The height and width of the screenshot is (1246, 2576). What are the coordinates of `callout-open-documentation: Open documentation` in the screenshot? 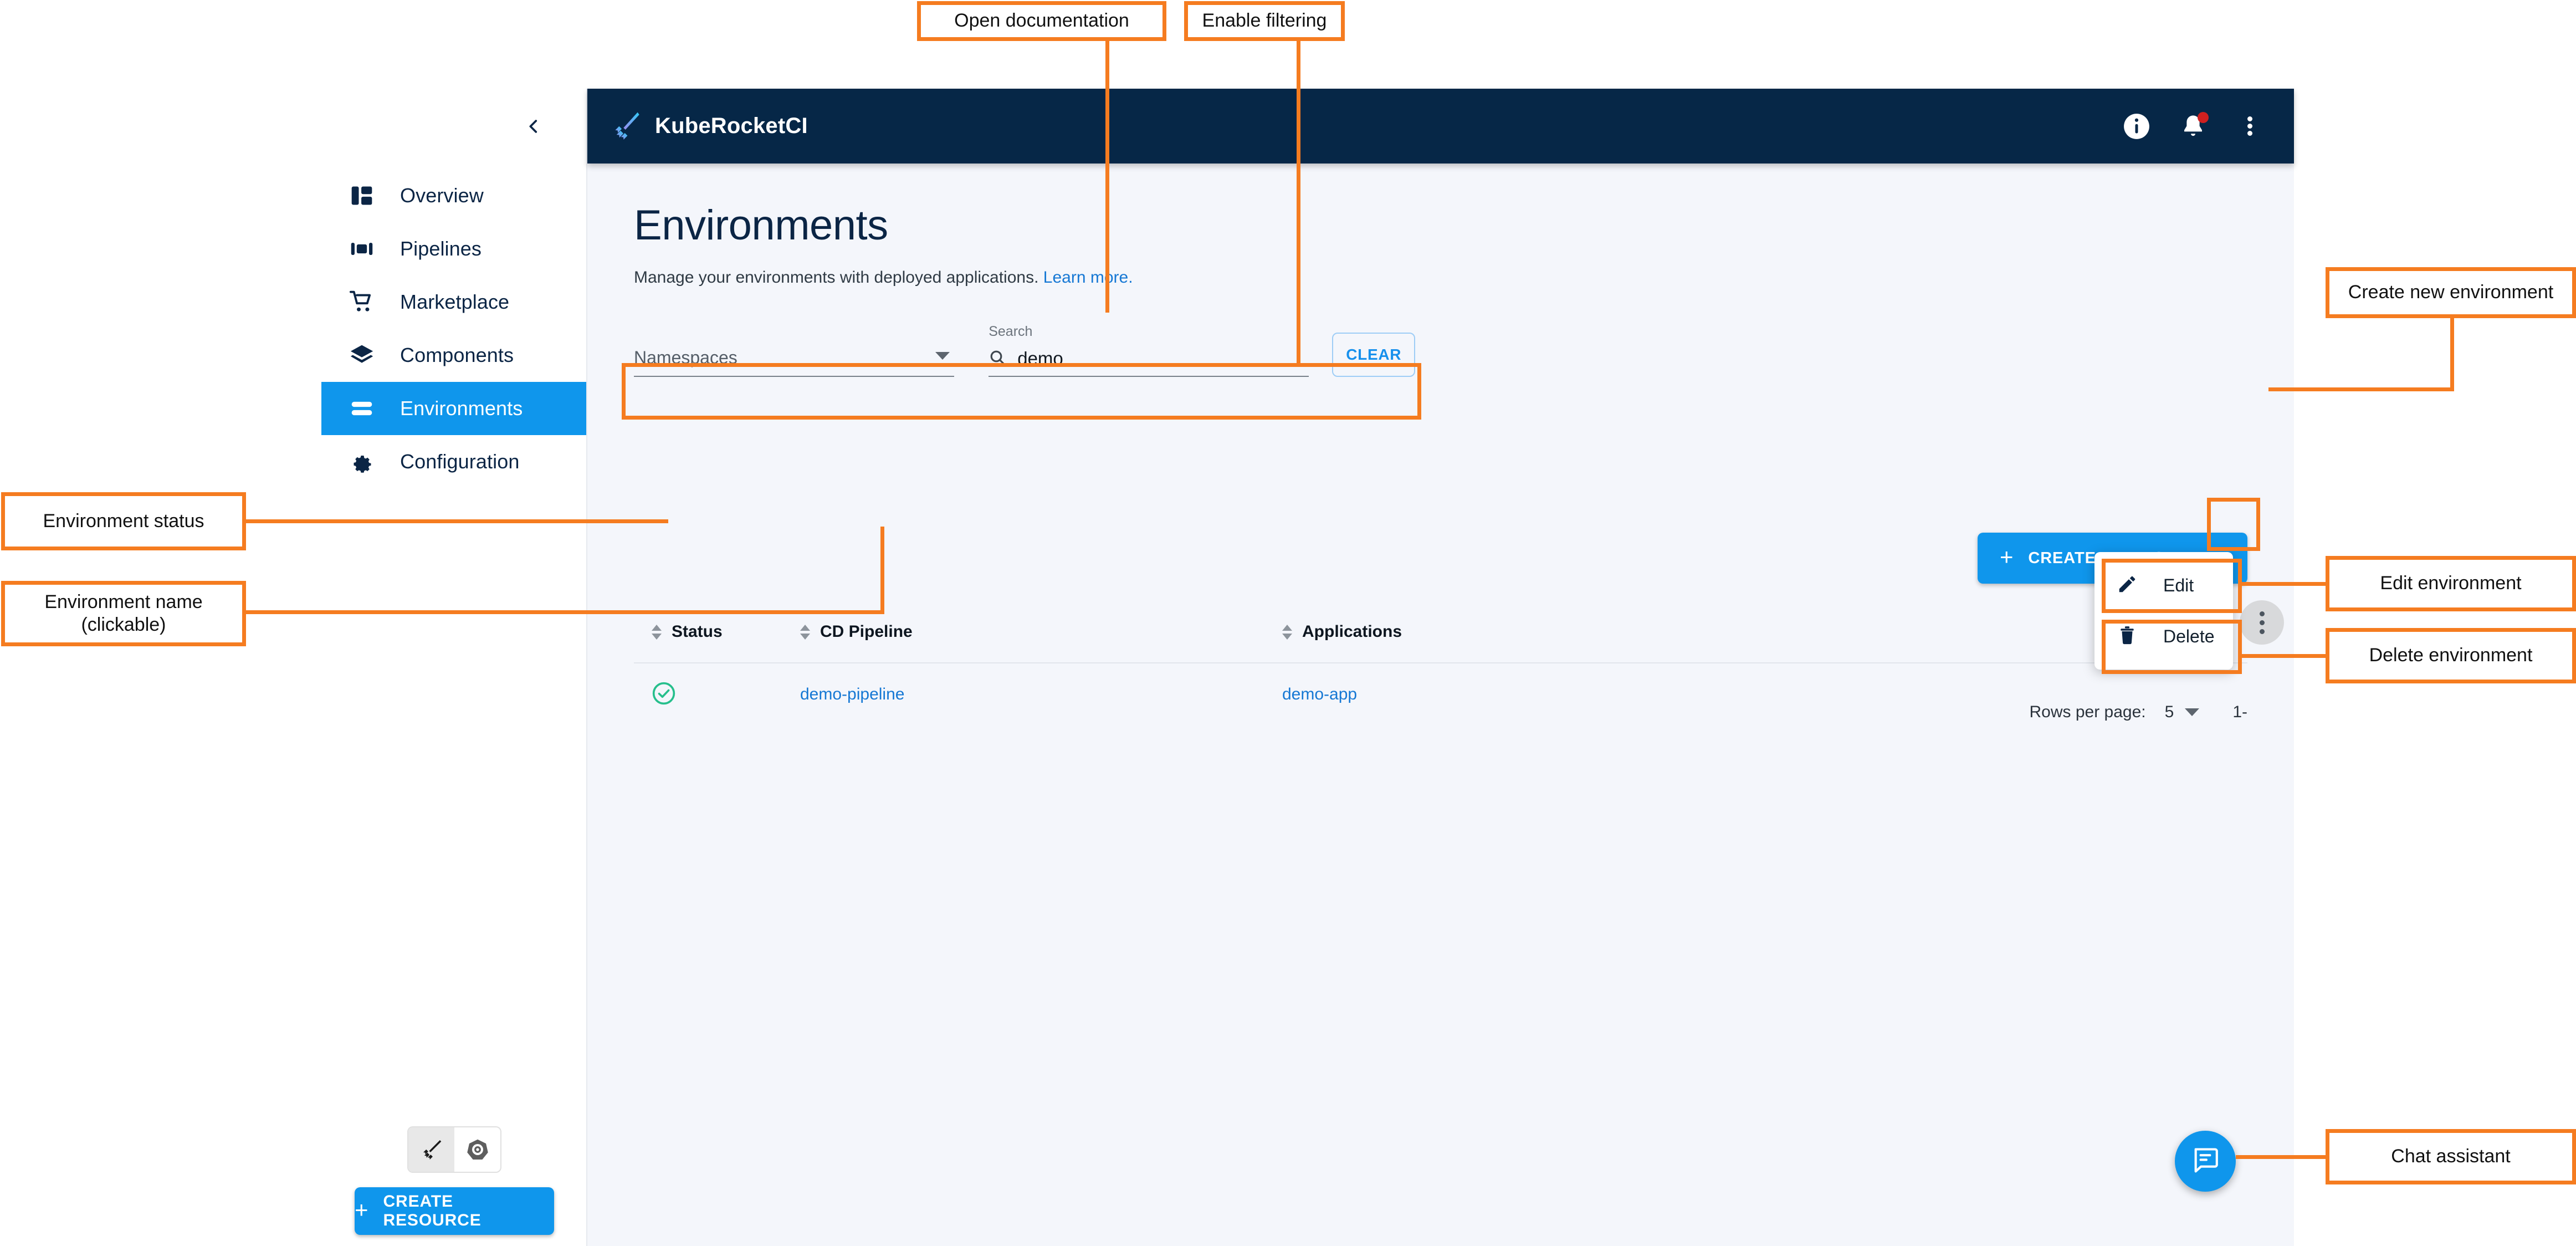 It's located at (1041, 21).